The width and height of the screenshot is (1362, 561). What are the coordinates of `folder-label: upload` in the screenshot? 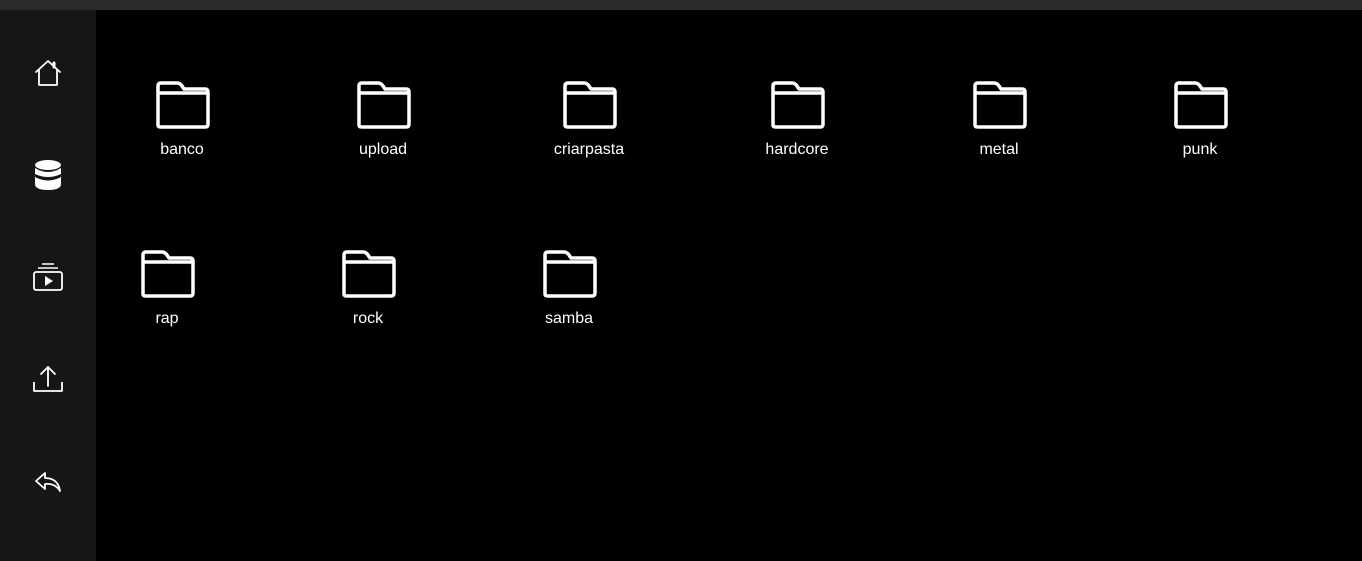 It's located at (383, 149).